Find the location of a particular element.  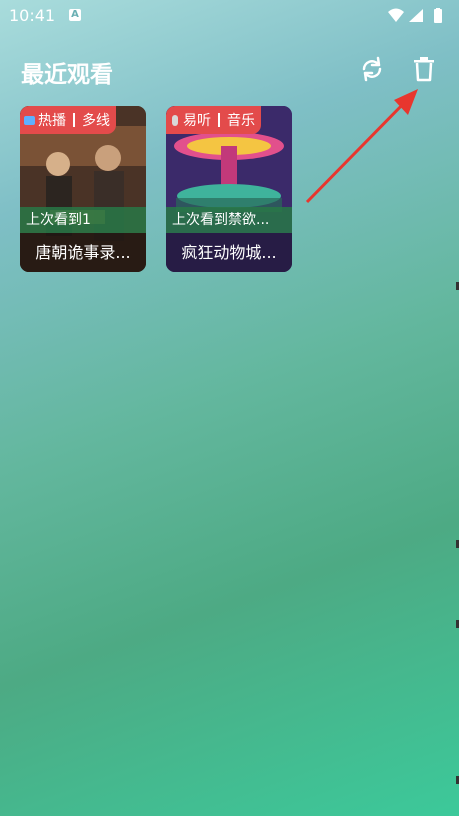

card-tag: 热播 多线 is located at coordinates (68, 120).